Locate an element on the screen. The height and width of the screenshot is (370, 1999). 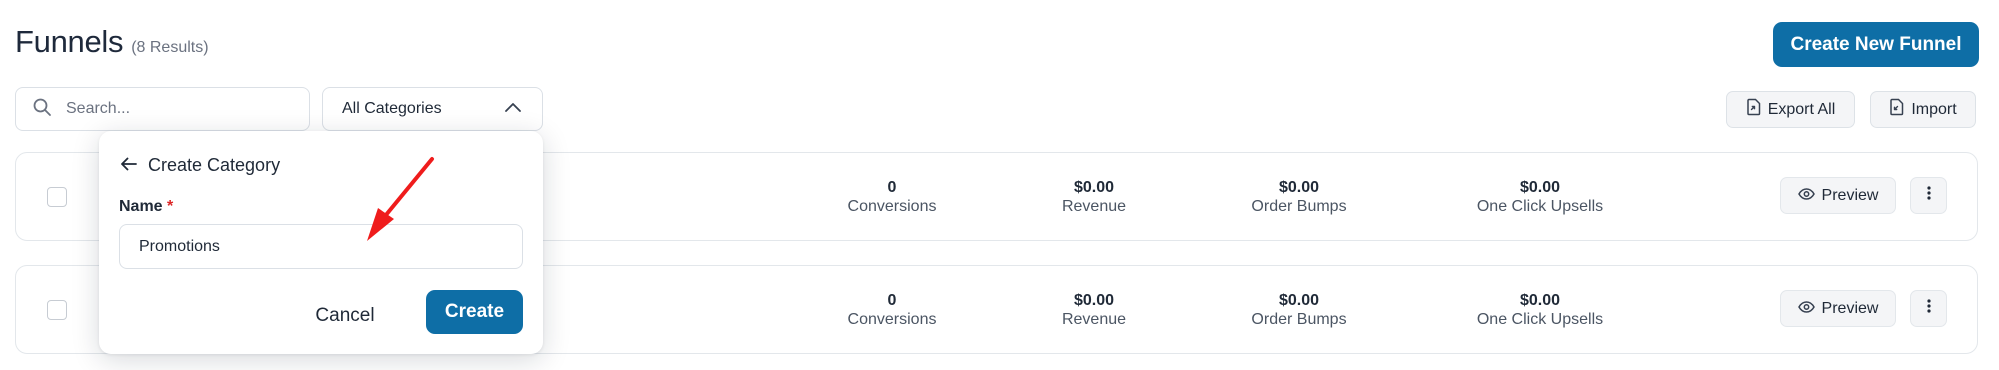
popover-header: Create Category is located at coordinates (200, 165).